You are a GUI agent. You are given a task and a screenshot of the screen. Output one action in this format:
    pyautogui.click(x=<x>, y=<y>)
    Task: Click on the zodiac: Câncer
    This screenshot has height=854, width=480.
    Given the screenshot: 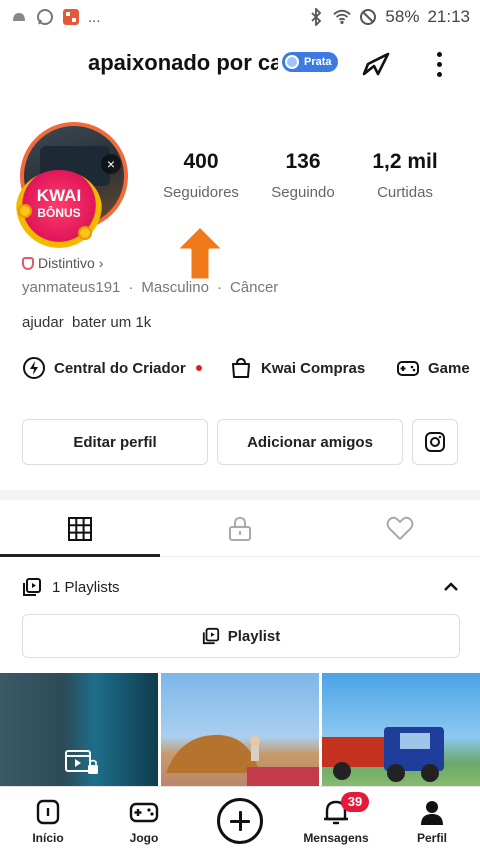 What is the action you would take?
    pyautogui.click(x=254, y=287)
    